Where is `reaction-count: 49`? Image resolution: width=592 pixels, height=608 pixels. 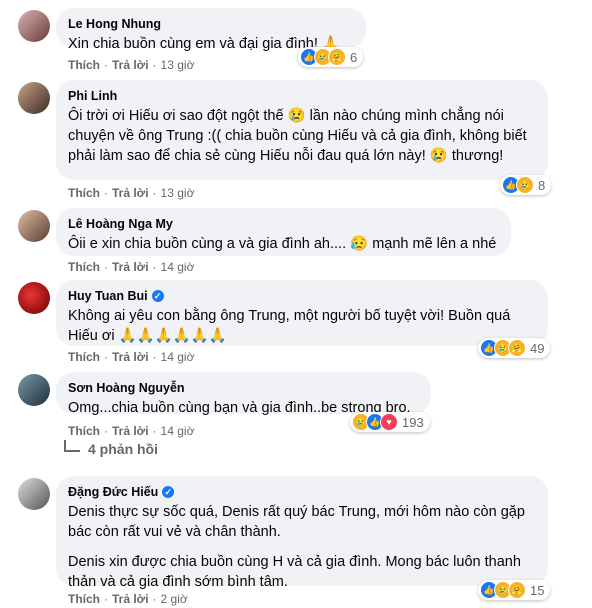
reaction-count: 49 is located at coordinates (537, 348).